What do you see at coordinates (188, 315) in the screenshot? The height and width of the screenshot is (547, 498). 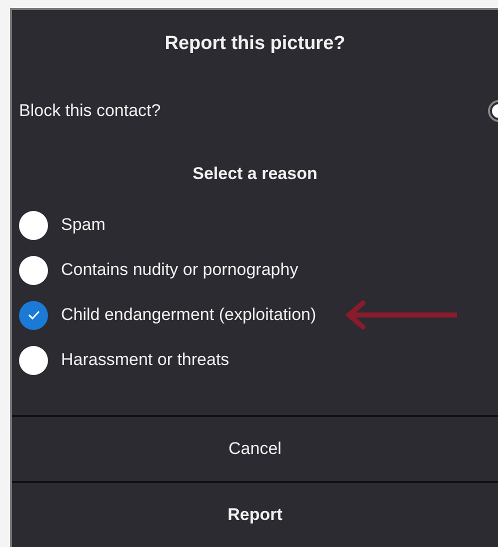 I see `reason-label: Child endangerment (exploitation)` at bounding box center [188, 315].